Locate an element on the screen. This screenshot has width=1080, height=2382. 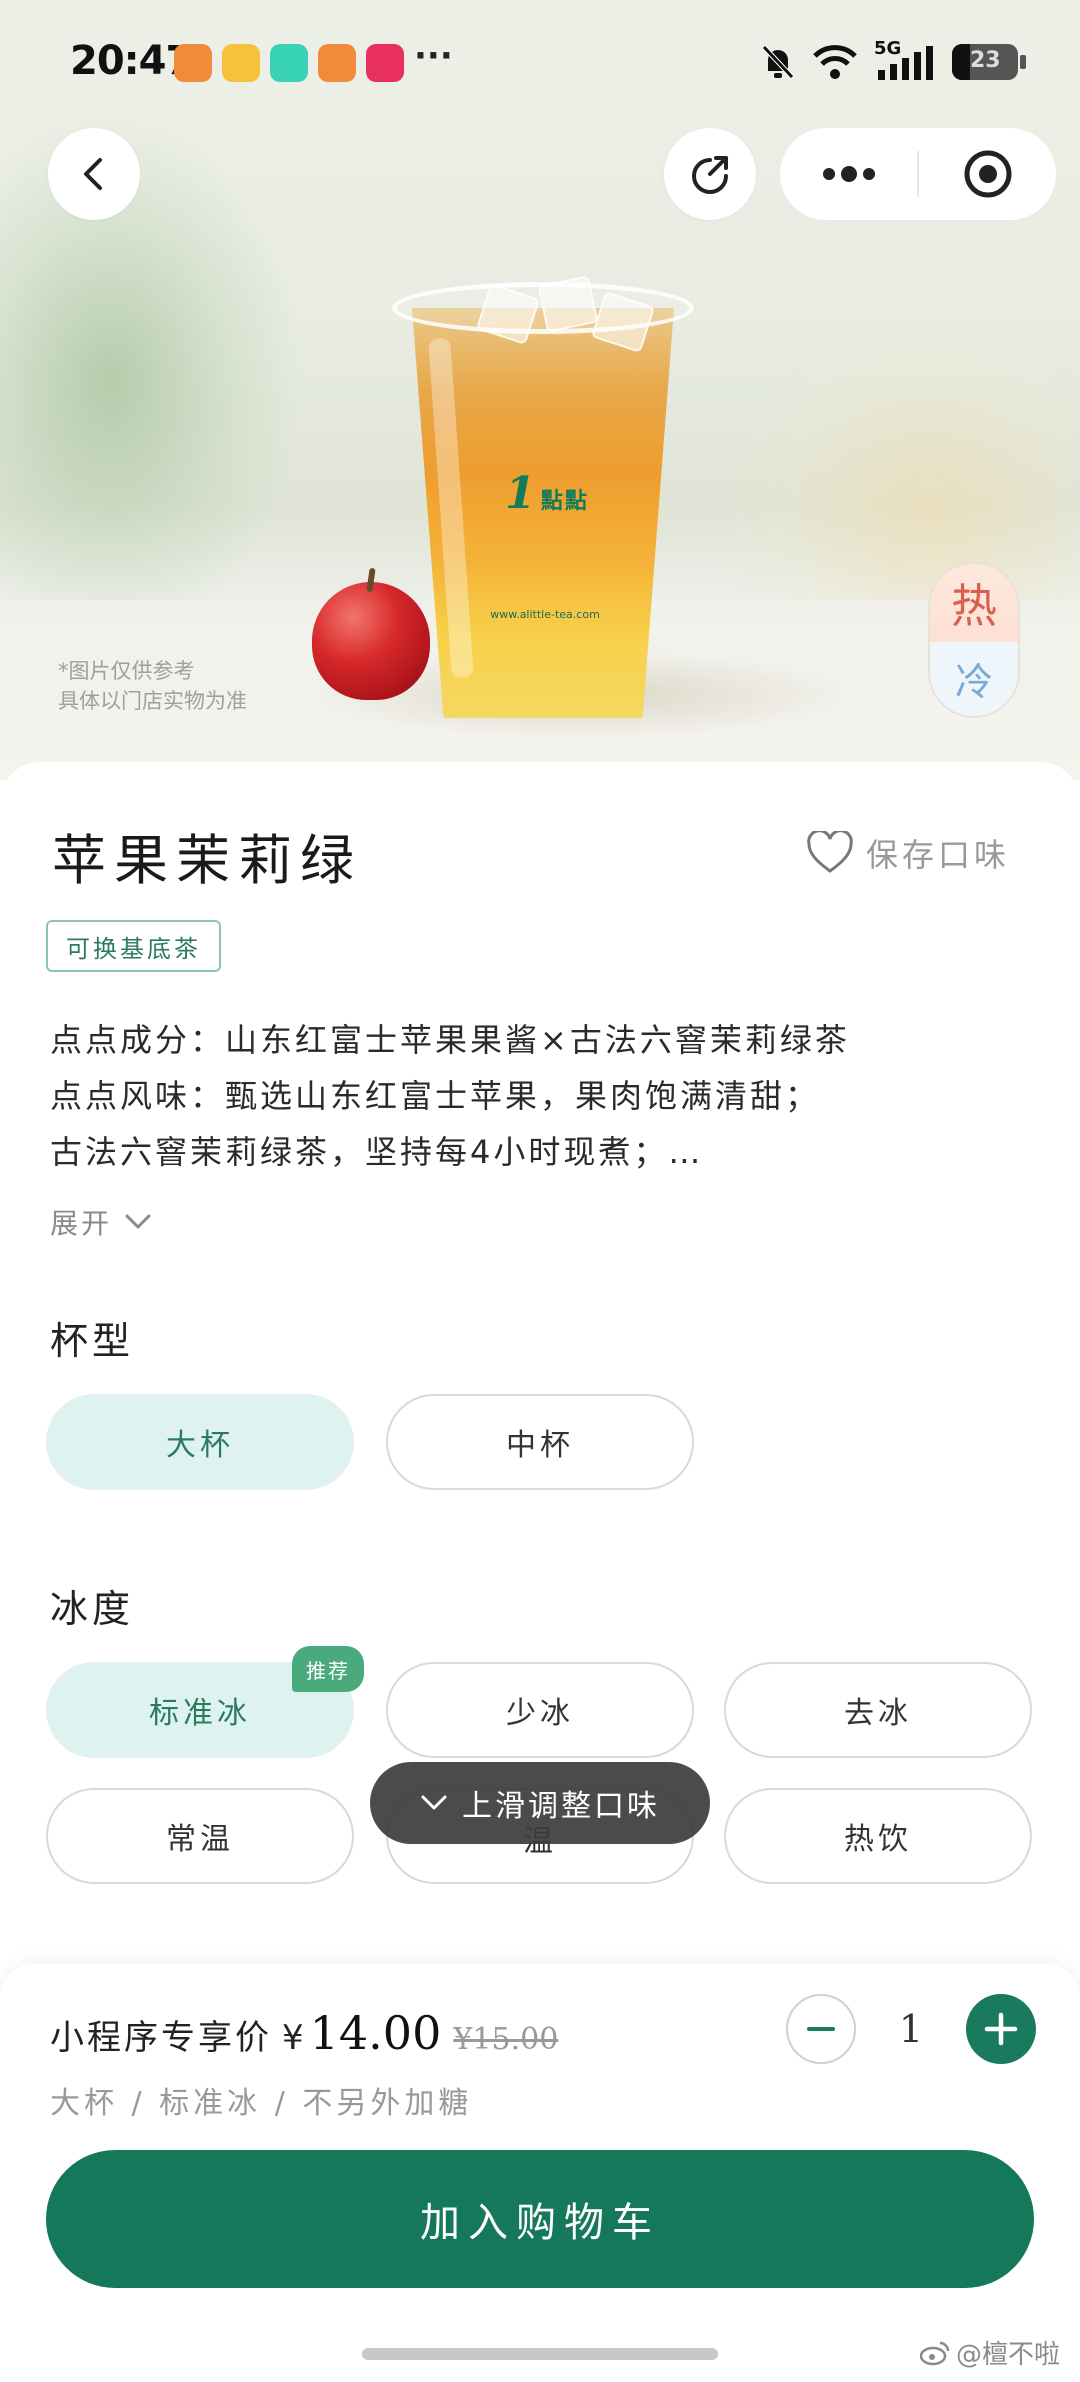
description-line-1: 点点成分：山东红富士苹果果酱×古法六窨茉莉绿茶 is located at coordinates (450, 1040).